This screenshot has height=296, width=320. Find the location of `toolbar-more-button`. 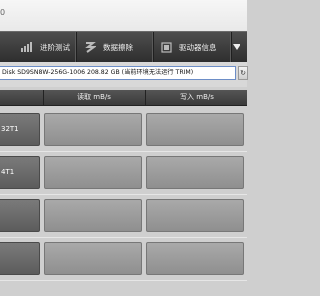

toolbar-more-button is located at coordinates (240, 47).